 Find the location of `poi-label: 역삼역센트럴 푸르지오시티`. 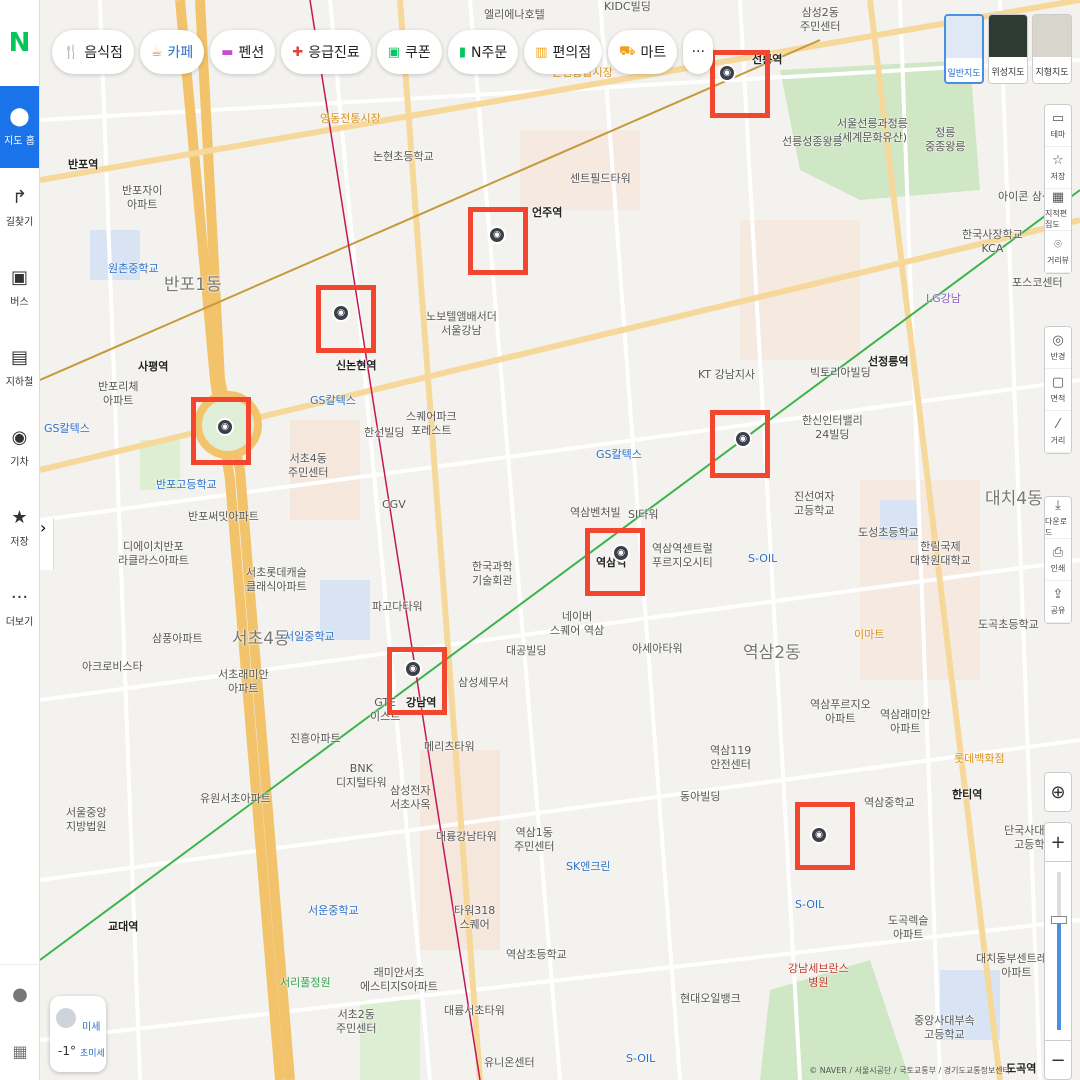

poi-label: 역삼역센트럴 푸르지오시티 is located at coordinates (682, 556).